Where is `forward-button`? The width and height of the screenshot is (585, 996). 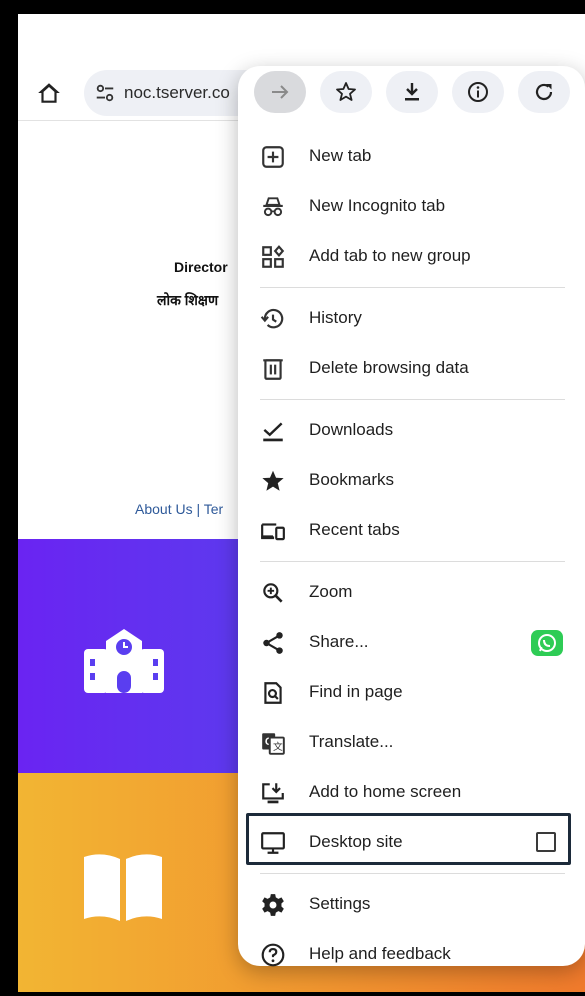 forward-button is located at coordinates (280, 92).